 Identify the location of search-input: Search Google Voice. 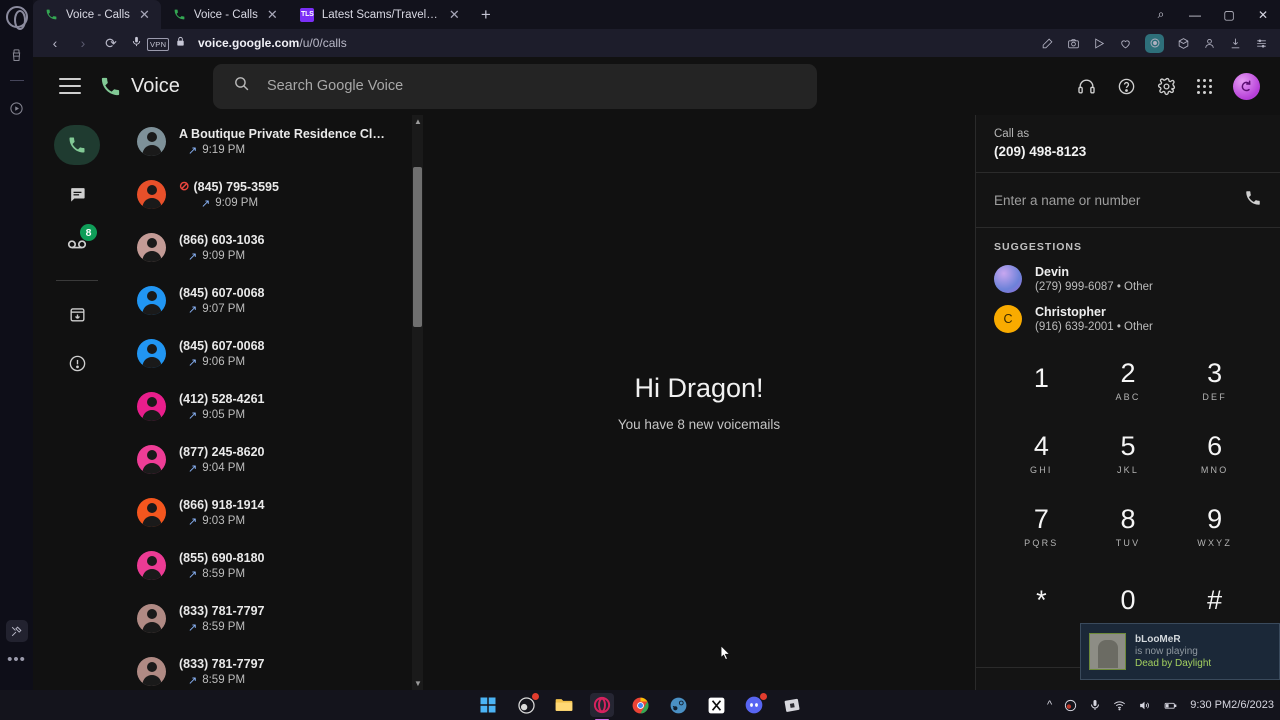
(514, 86).